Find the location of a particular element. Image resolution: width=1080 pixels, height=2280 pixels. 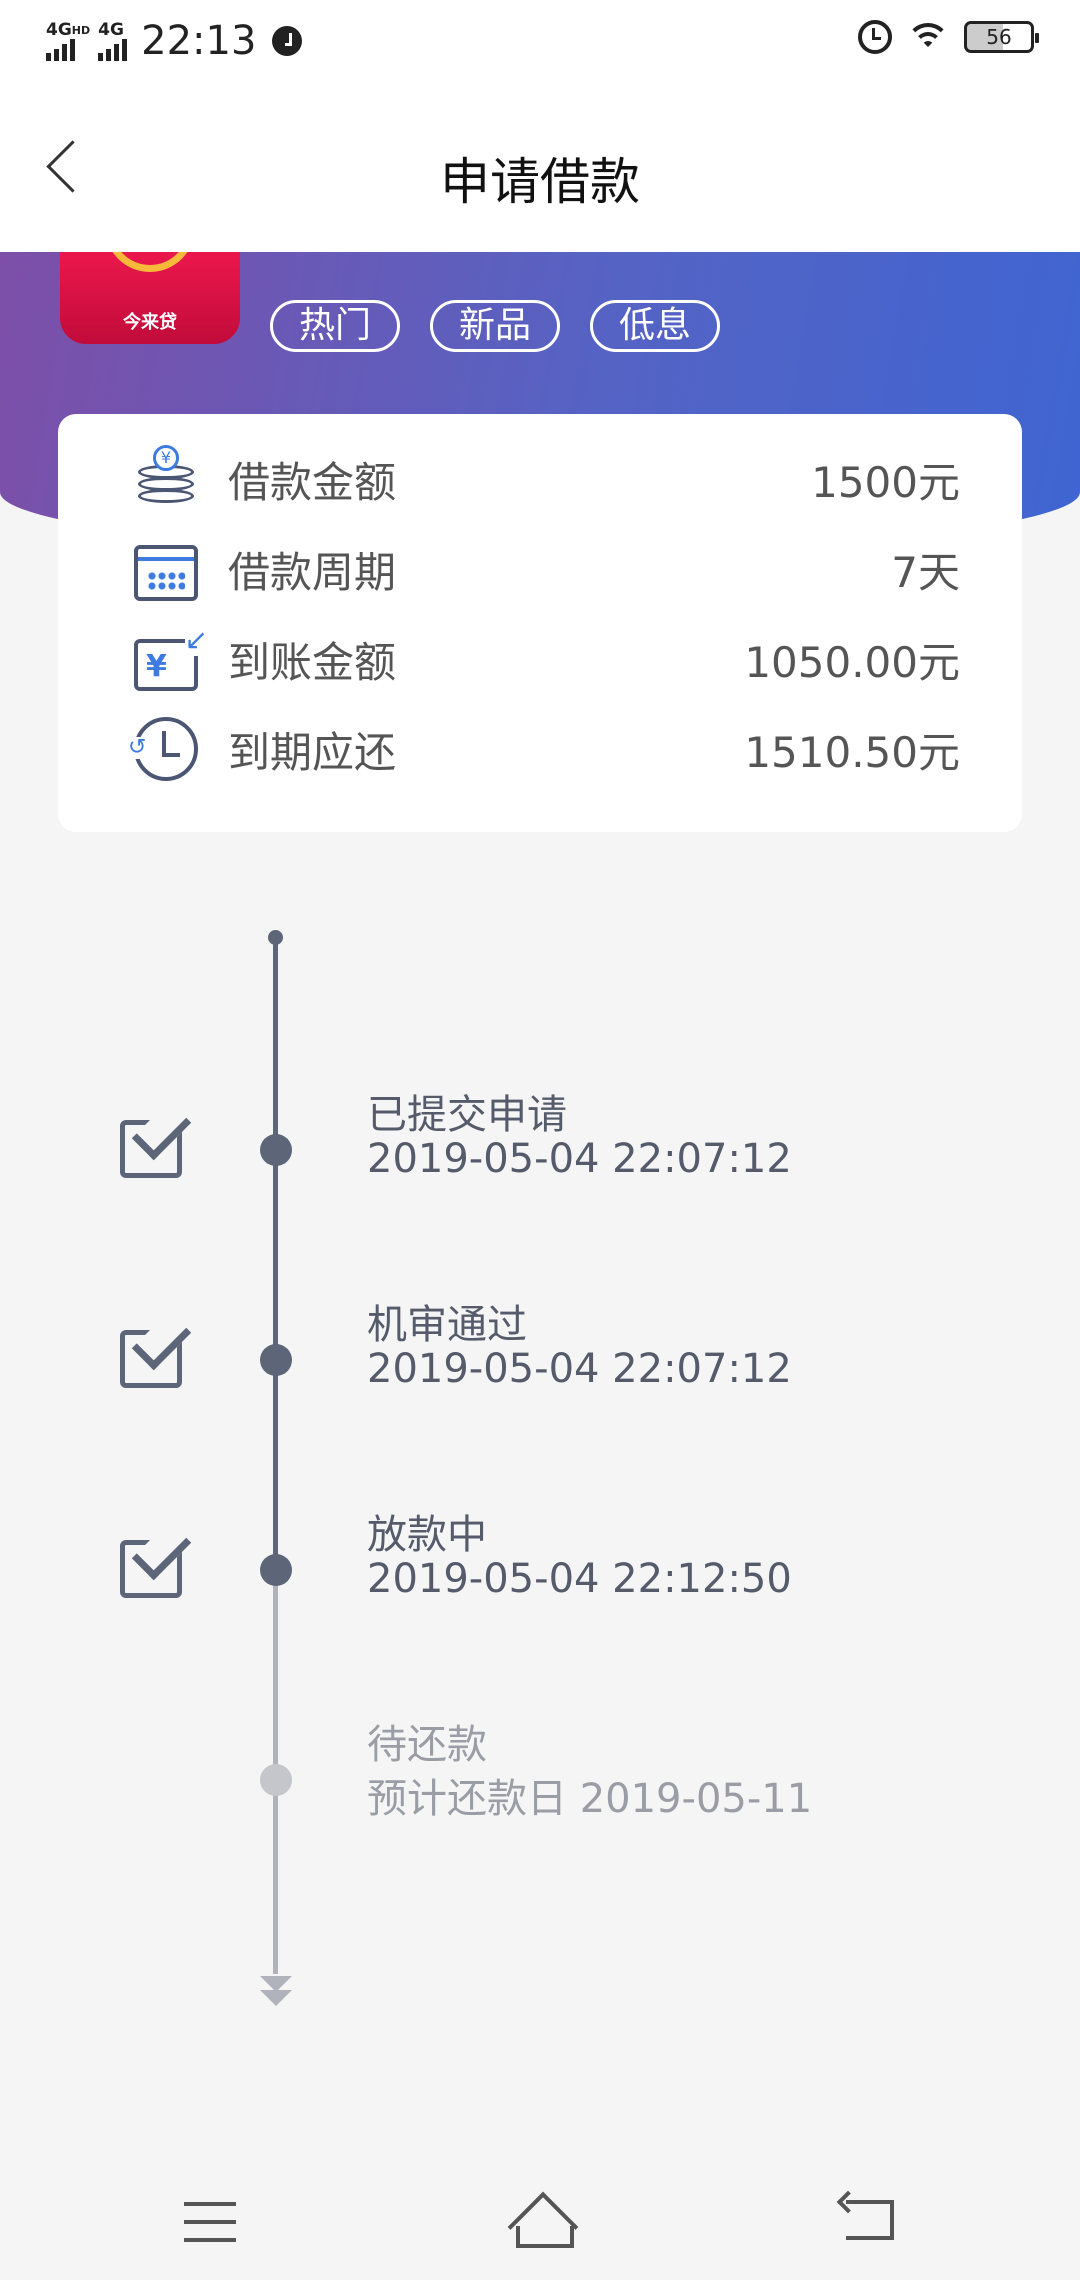

navigation-bar: 申请借款 is located at coordinates (540, 168).